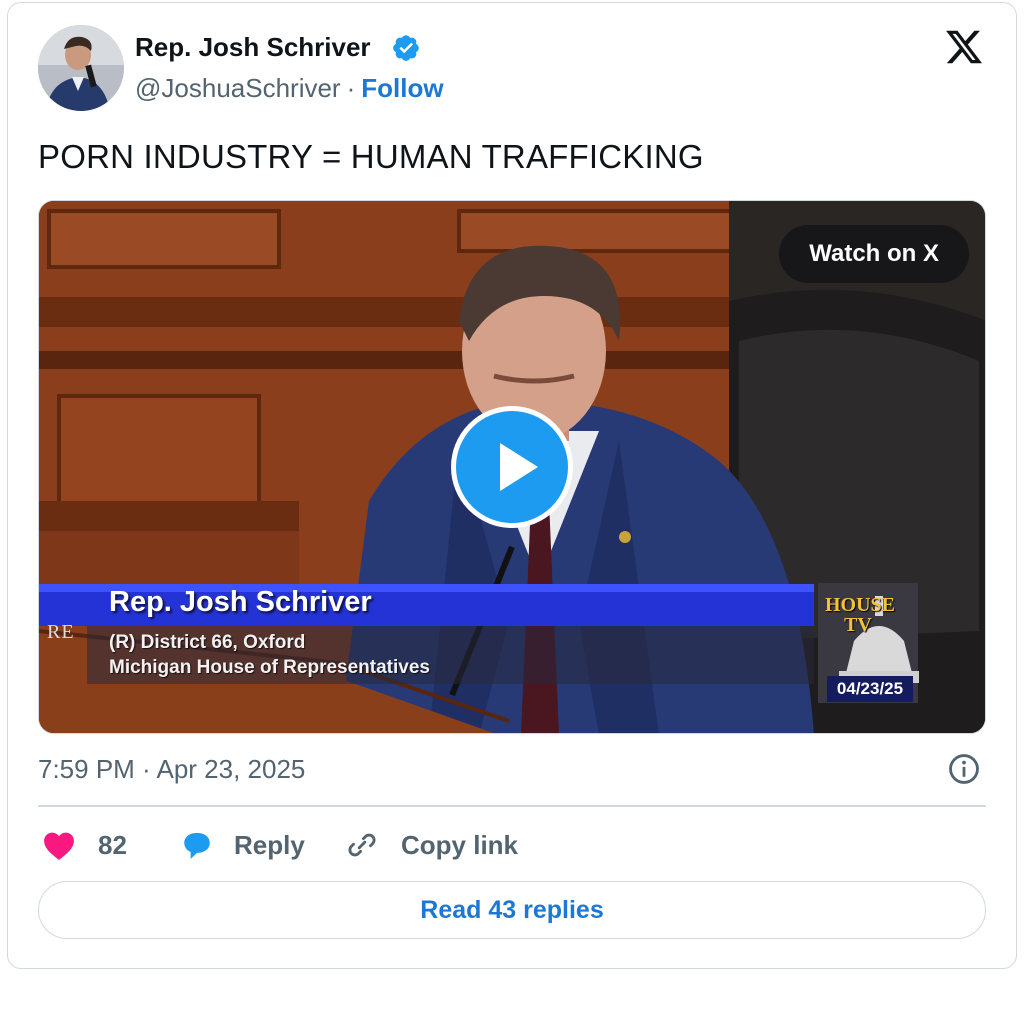 The height and width of the screenshot is (1009, 1024). I want to click on reply-button: Reply, so click(242, 845).